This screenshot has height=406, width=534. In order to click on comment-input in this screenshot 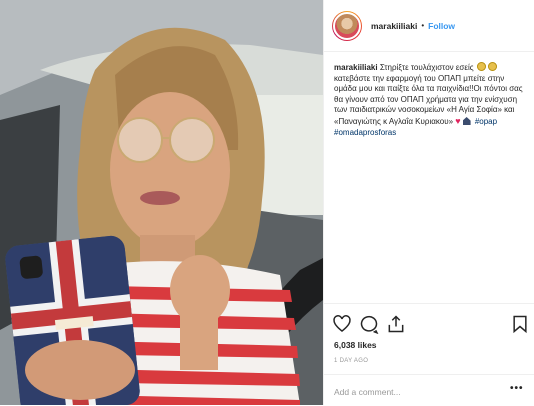, I will do `click(414, 392)`.